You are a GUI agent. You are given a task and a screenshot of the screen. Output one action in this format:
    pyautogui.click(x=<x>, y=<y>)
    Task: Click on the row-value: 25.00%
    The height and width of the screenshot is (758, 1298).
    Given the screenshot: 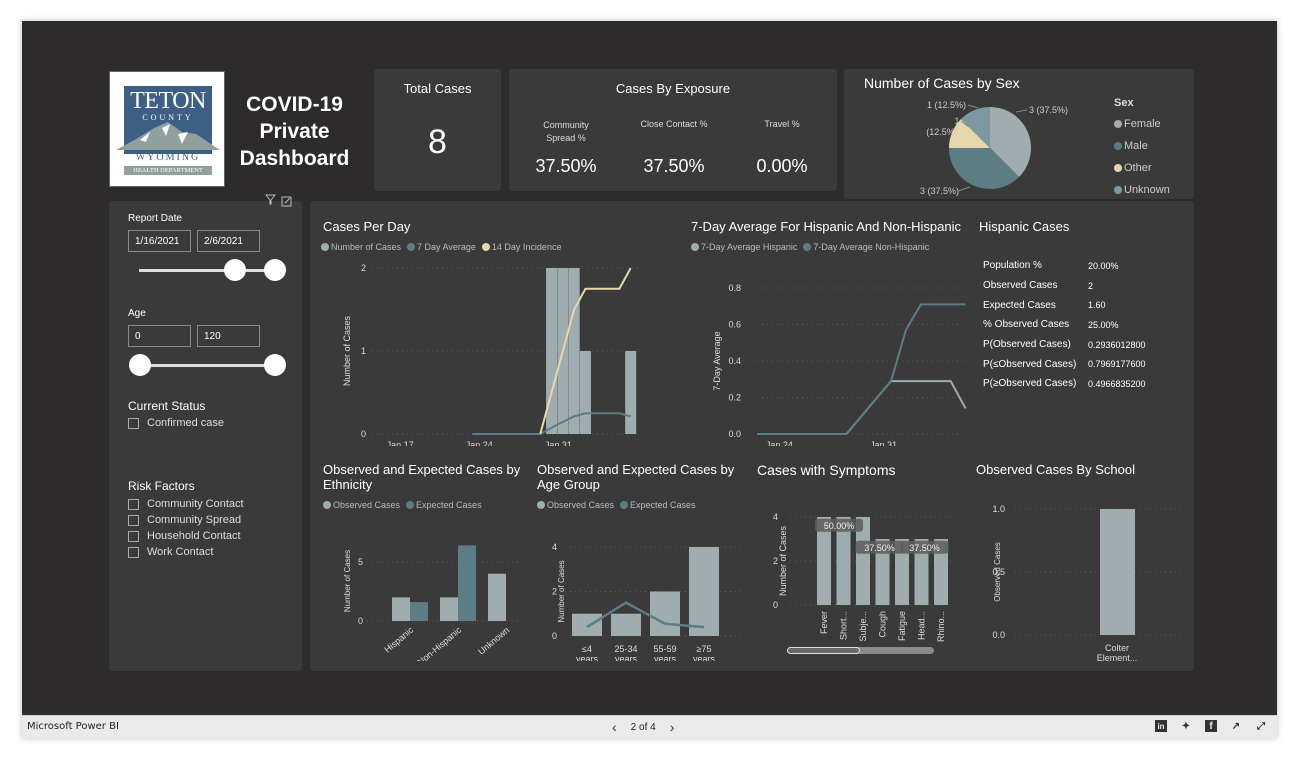 What is the action you would take?
    pyautogui.click(x=1103, y=324)
    